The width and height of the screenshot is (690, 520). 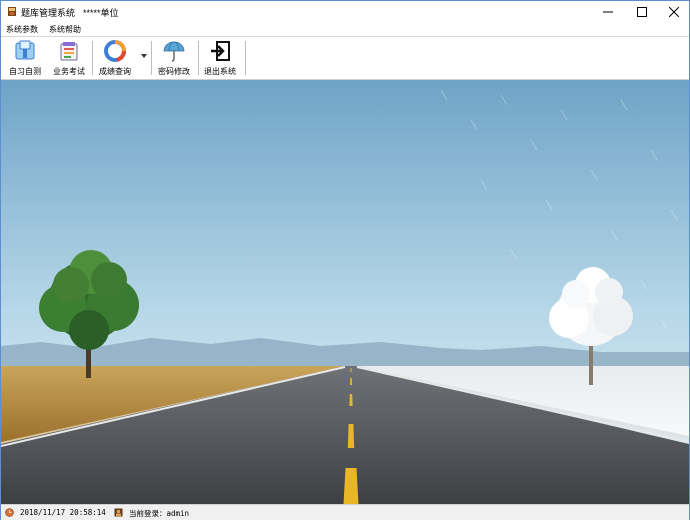 I want to click on app-logo-icon, so click(x=12, y=11).